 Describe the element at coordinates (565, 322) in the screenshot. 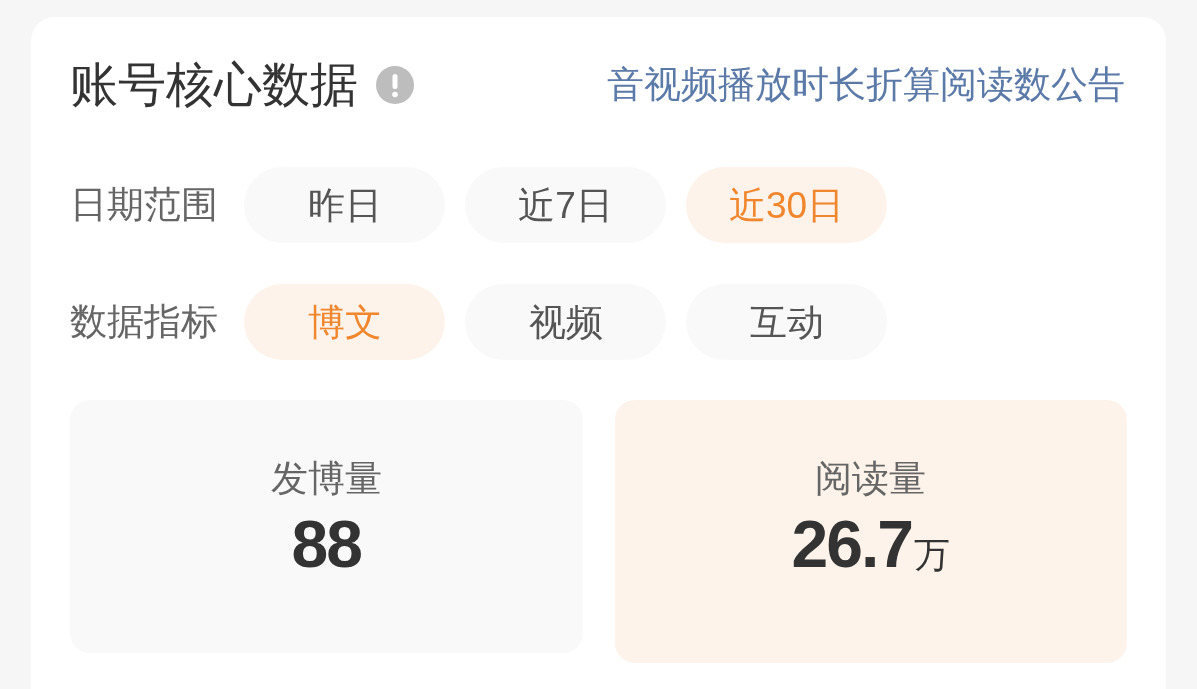

I see `filter-pill: 视频` at that location.